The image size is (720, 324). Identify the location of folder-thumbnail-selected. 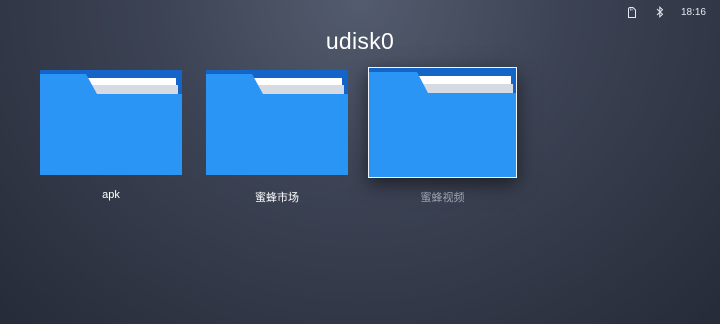
(442, 122).